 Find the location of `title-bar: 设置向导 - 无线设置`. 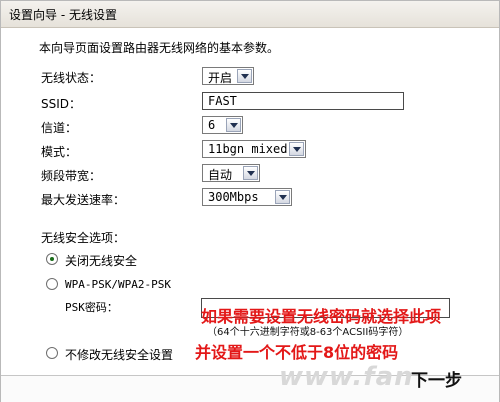

title-bar: 设置向导 - 无线设置 is located at coordinates (250, 14).